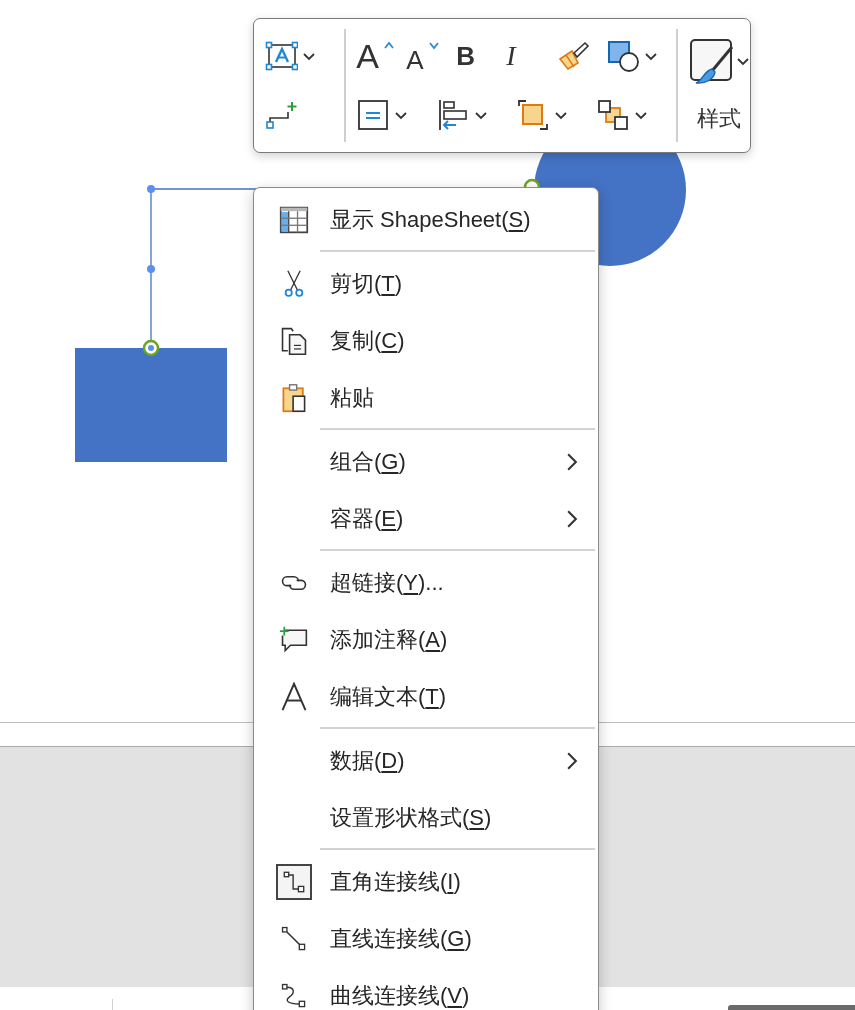 The height and width of the screenshot is (1010, 855). What do you see at coordinates (433, 45) in the screenshot?
I see `caret-down-icon` at bounding box center [433, 45].